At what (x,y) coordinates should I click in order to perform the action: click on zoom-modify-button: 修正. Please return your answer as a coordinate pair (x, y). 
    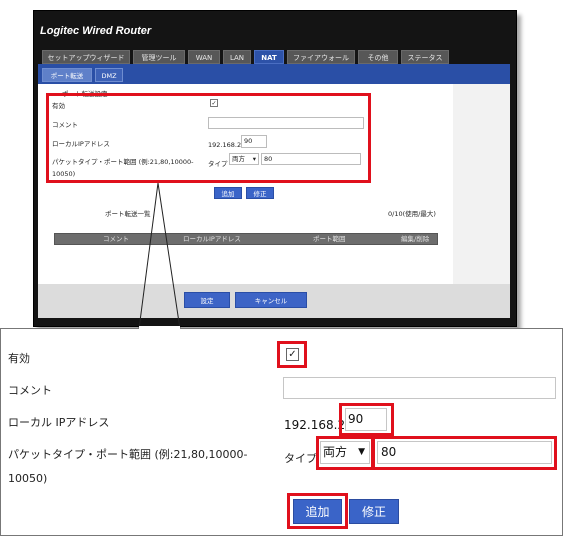
    Looking at the image, I should click on (374, 511).